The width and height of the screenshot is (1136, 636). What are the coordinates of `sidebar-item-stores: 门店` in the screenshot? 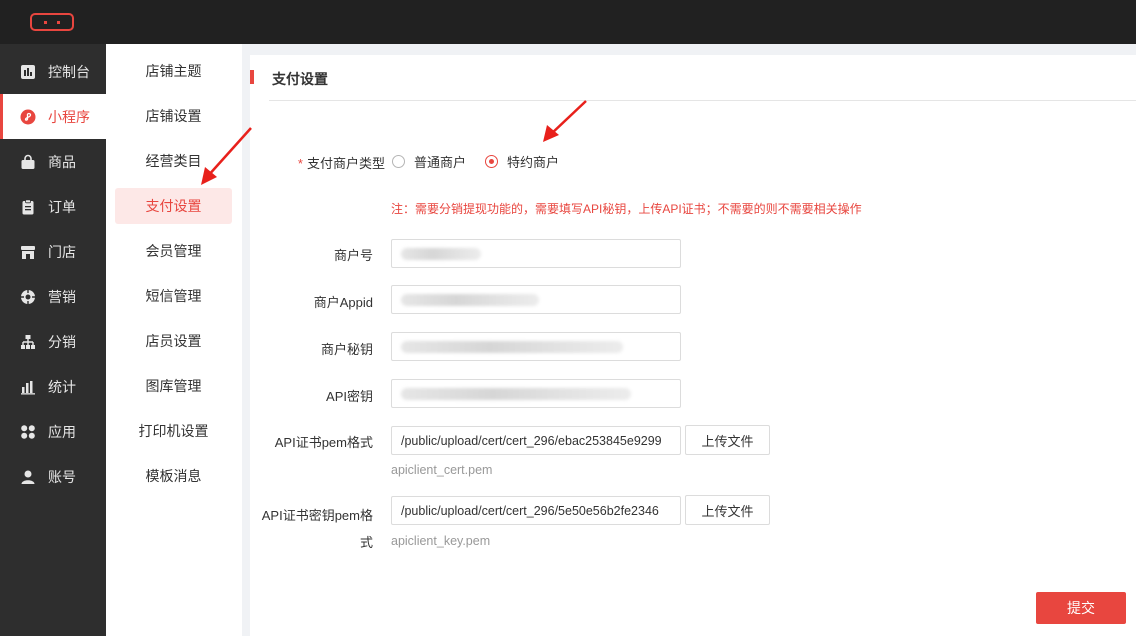 It's located at (53, 251).